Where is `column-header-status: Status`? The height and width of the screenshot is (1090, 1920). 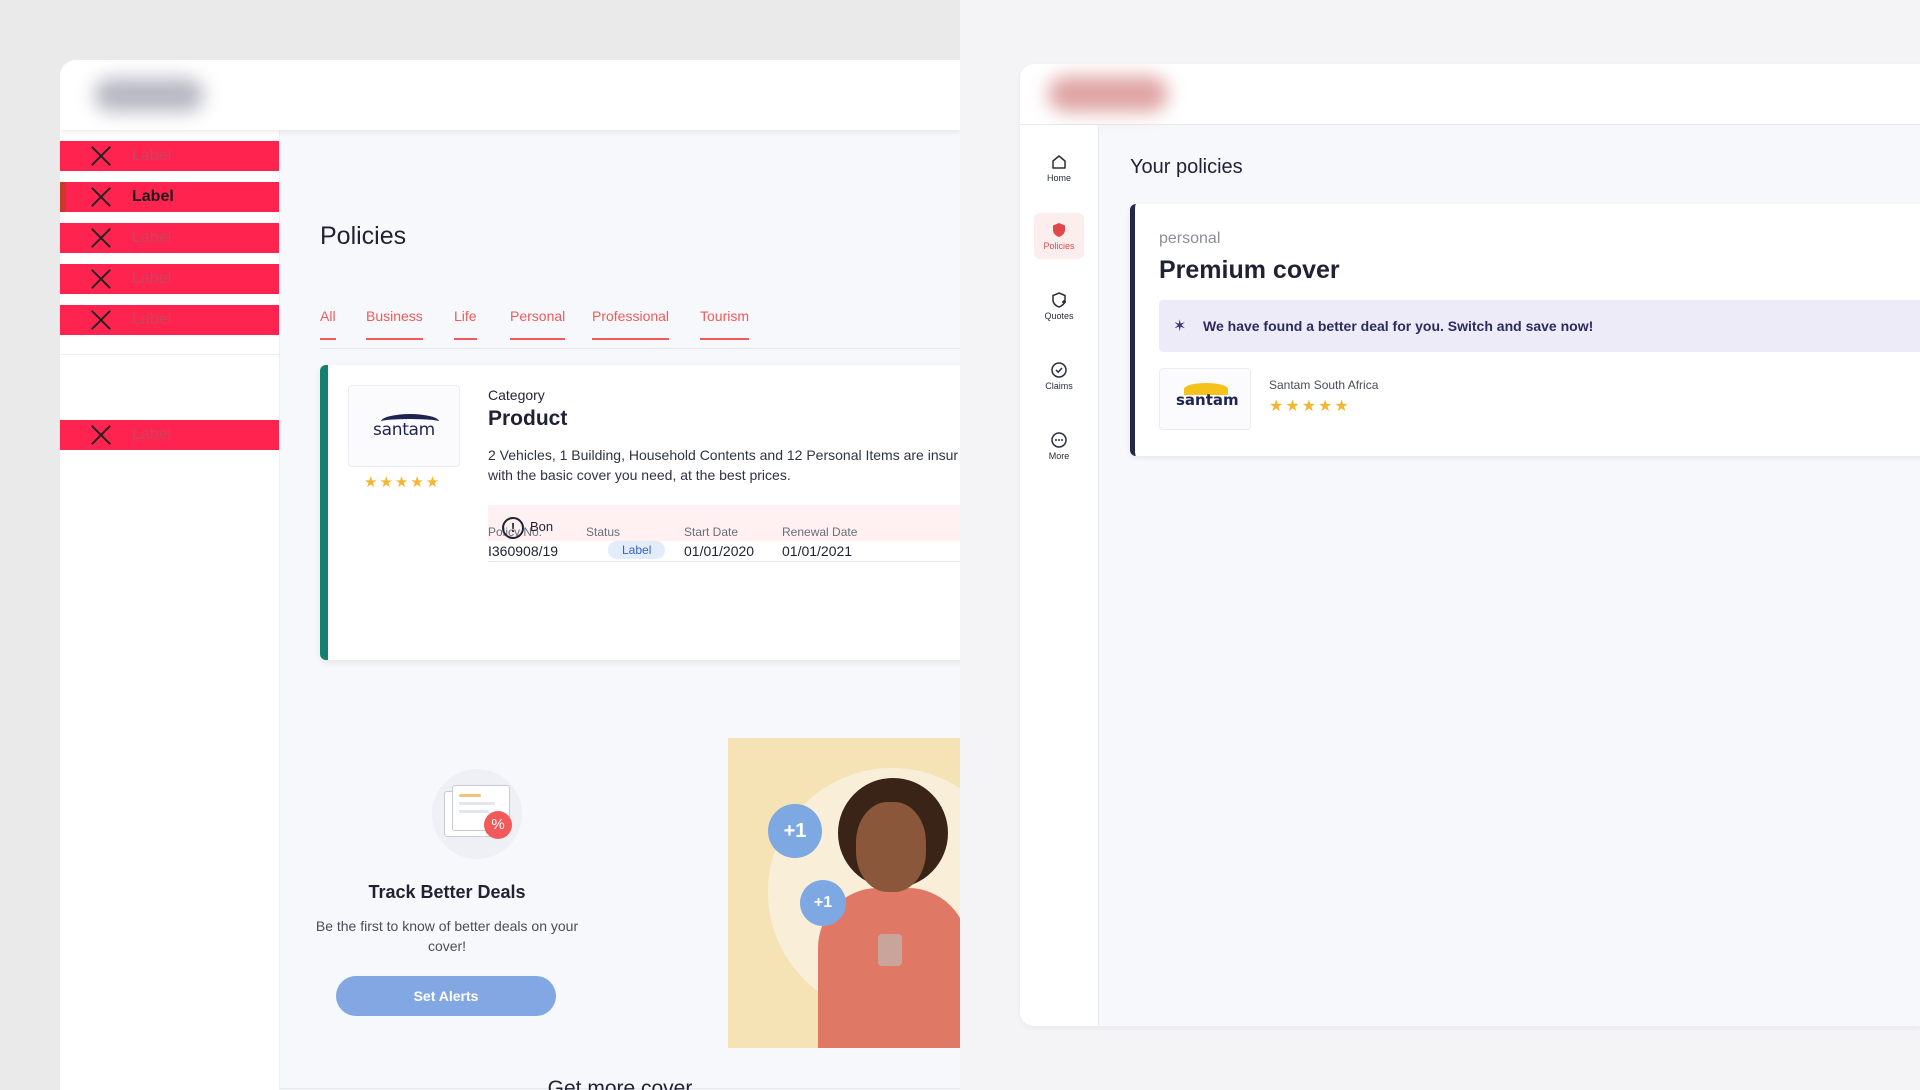 column-header-status: Status is located at coordinates (603, 532).